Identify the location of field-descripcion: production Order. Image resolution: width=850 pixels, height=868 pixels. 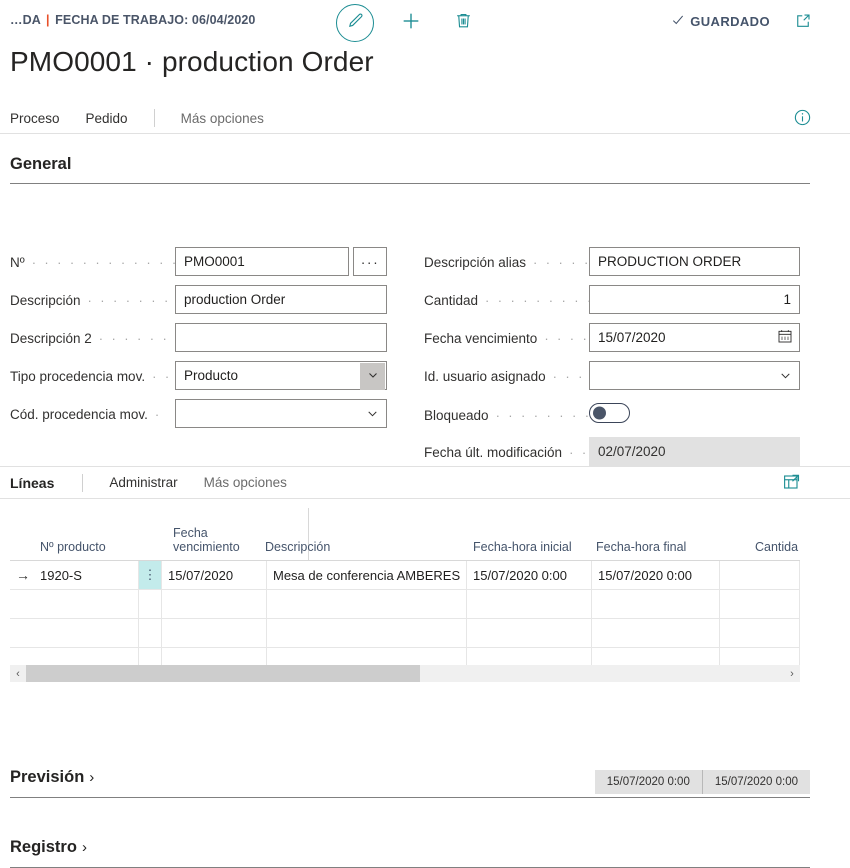
(281, 299).